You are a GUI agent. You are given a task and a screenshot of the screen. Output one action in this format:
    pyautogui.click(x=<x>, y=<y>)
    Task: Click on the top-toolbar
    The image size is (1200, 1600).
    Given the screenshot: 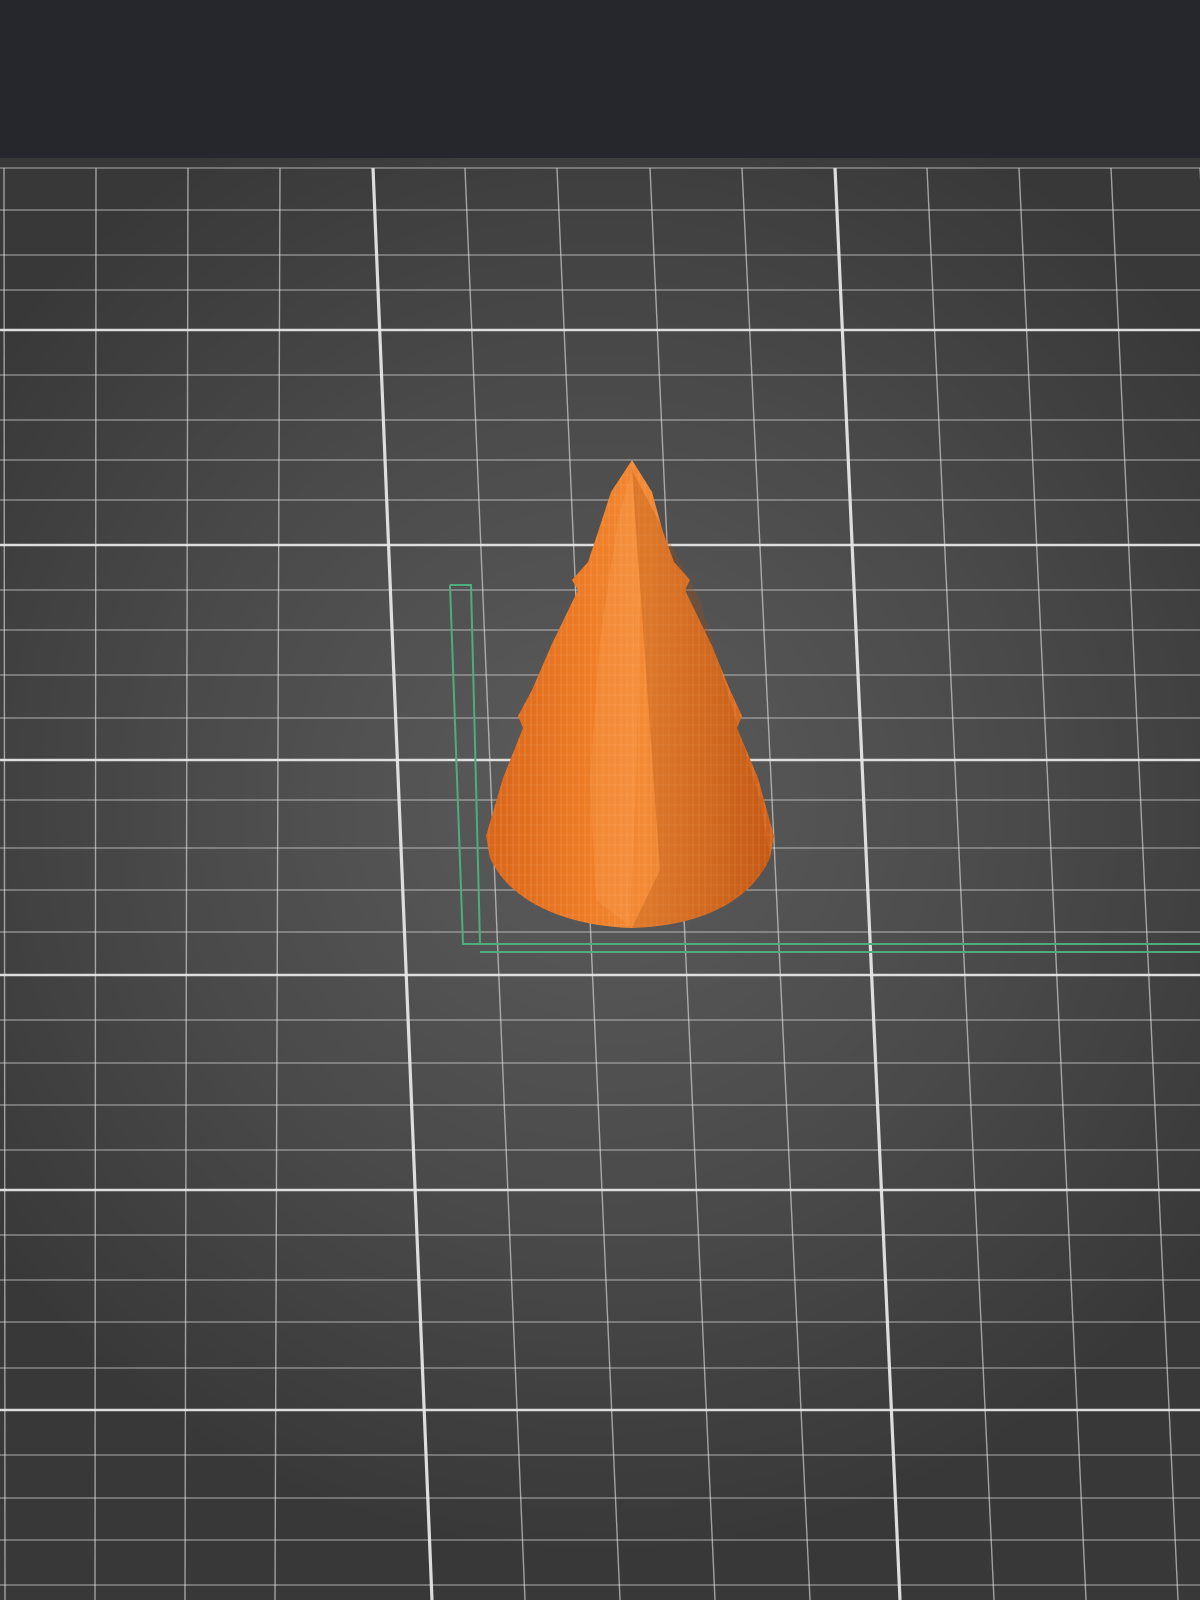 What is the action you would take?
    pyautogui.click(x=600, y=79)
    